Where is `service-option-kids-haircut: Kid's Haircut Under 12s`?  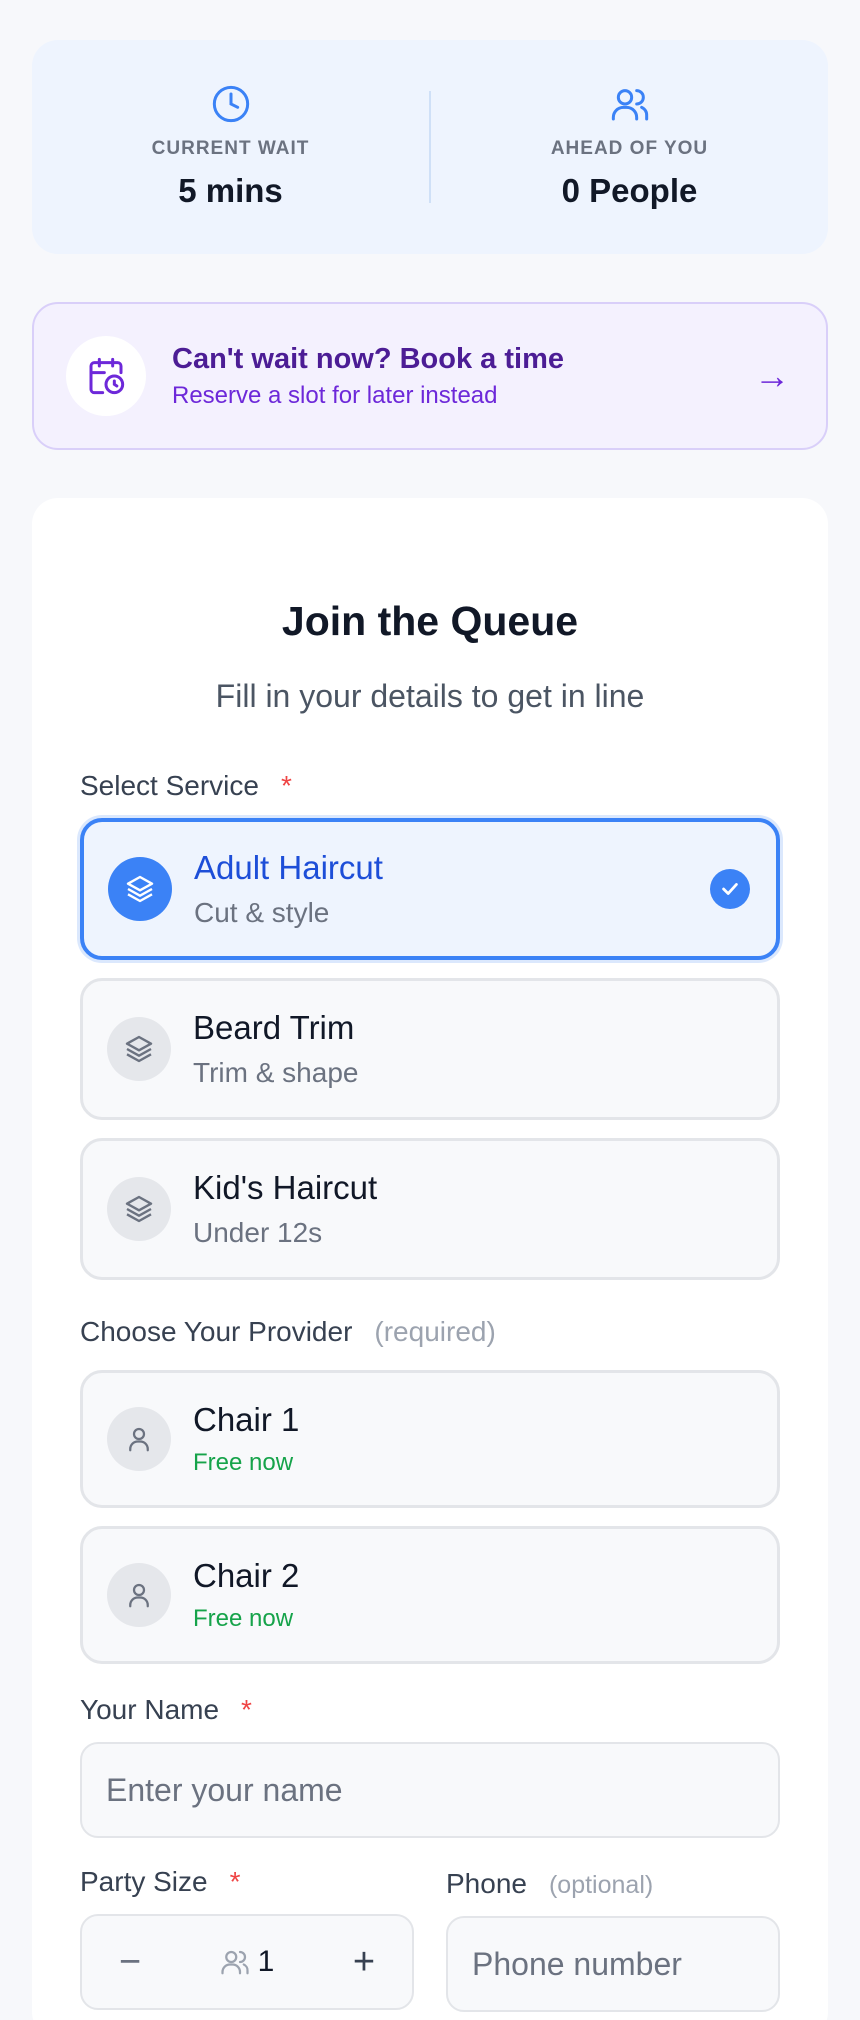 service-option-kids-haircut: Kid's Haircut Under 12s is located at coordinates (430, 1209).